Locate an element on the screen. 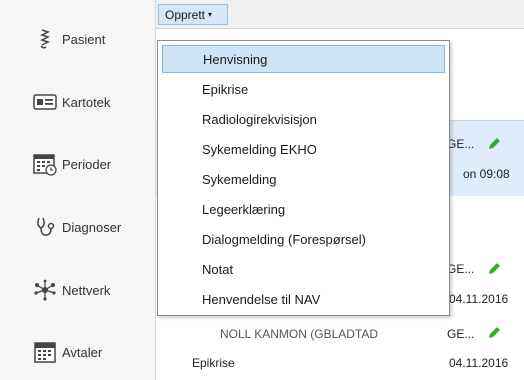  menu-item-sykemelding: Sykemelding is located at coordinates (303, 179).